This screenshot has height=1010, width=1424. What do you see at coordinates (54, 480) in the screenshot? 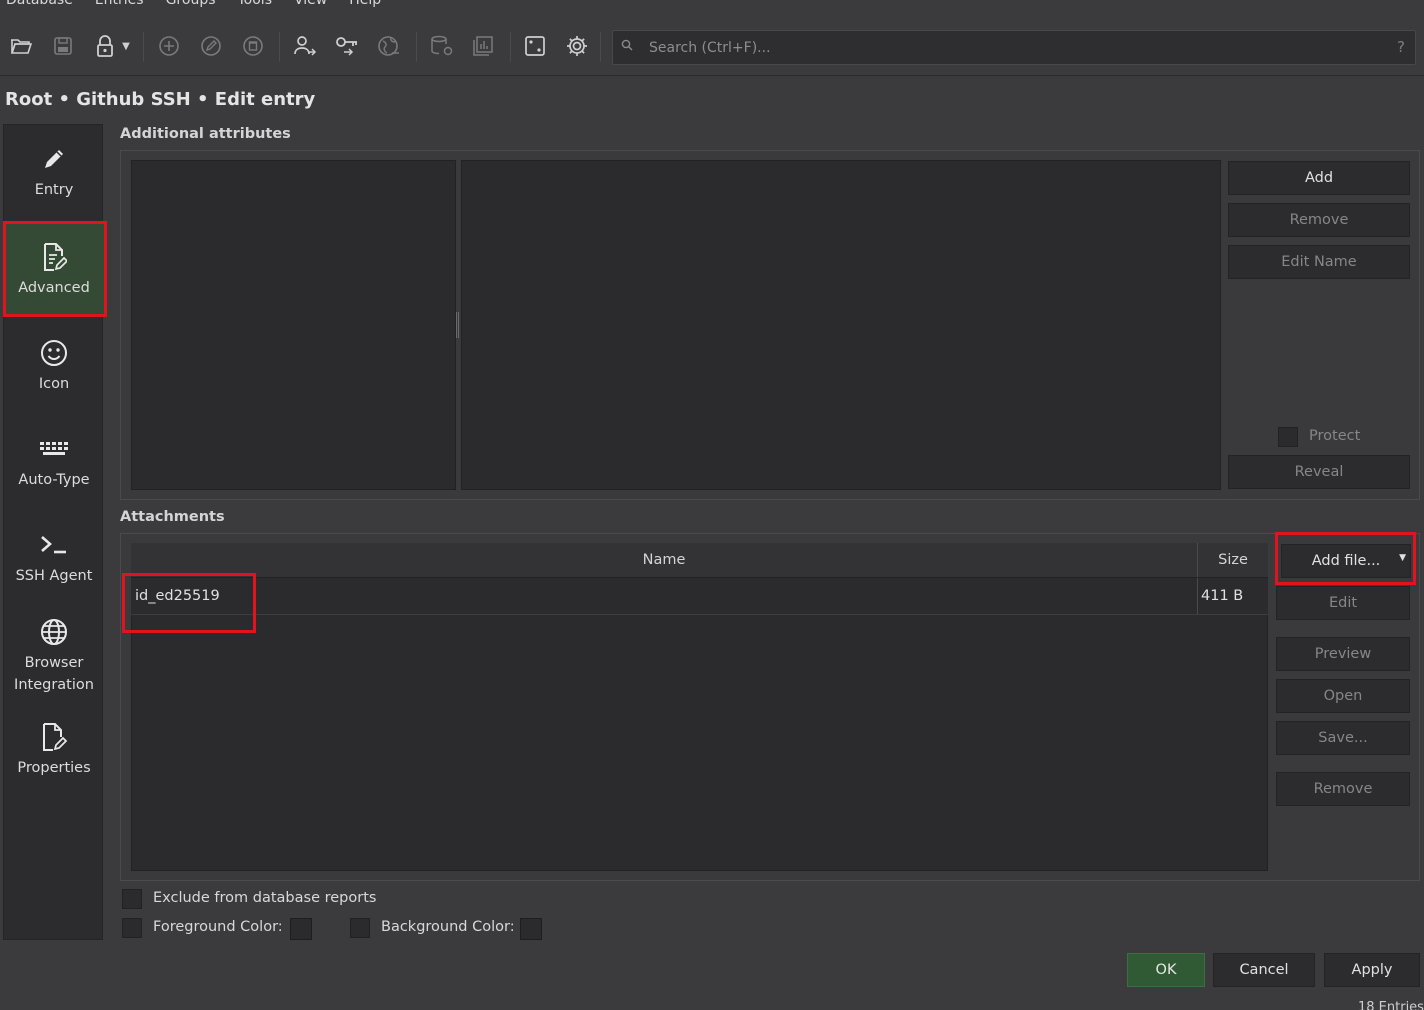
I see `sidebar-item-label: Auto-Type` at bounding box center [54, 480].